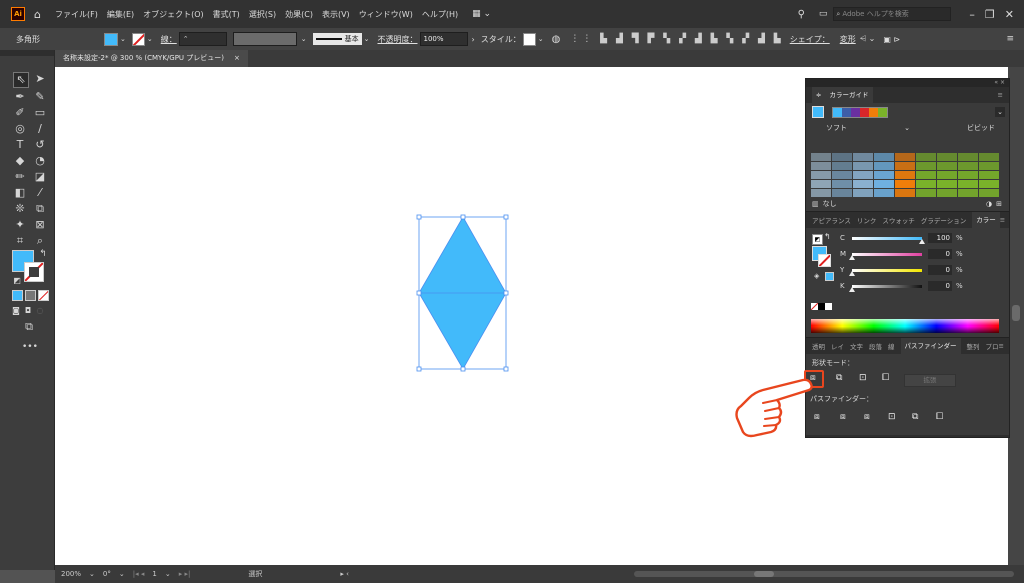  I want to click on variable-width-dropdown, so click(264, 39).